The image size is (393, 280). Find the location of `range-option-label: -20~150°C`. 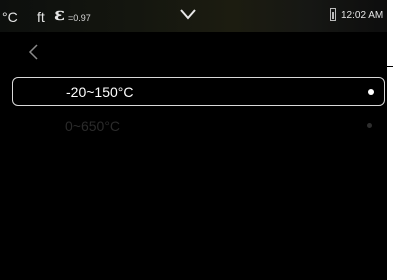

range-option-label: -20~150°C is located at coordinates (100, 92).